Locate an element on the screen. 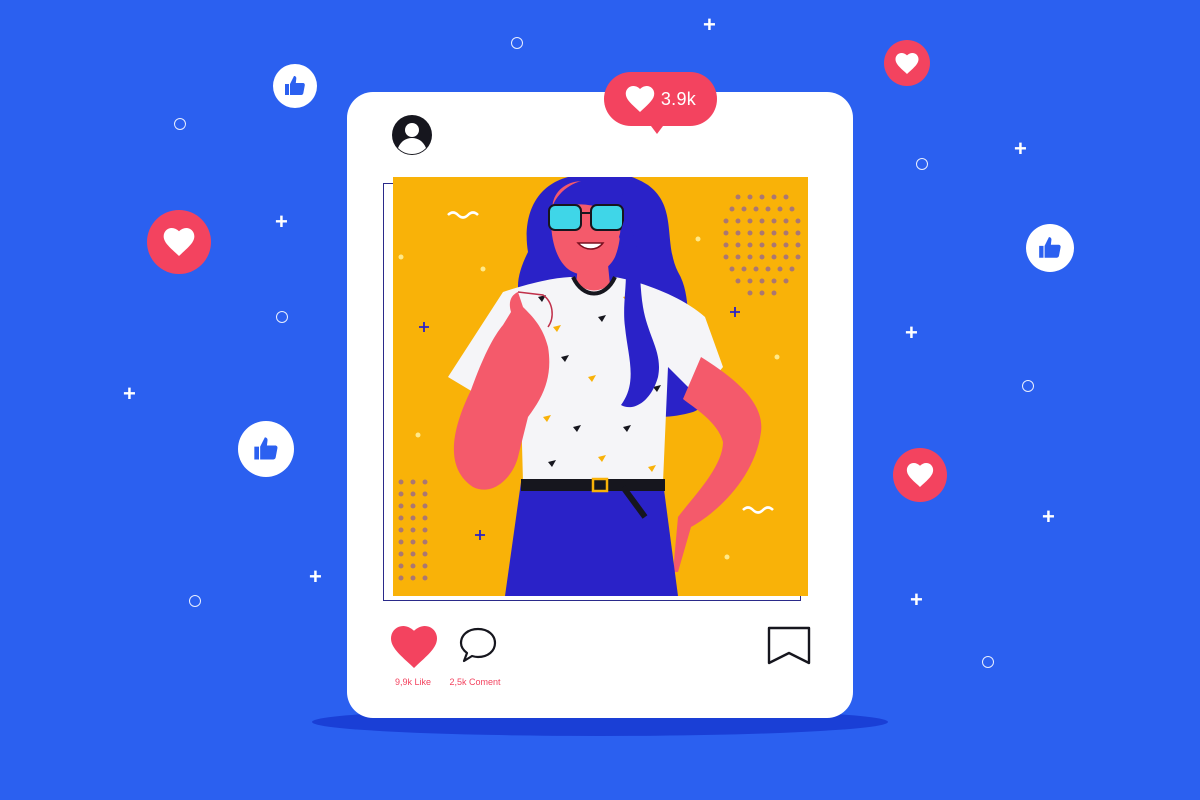  like-button is located at coordinates (414, 647).